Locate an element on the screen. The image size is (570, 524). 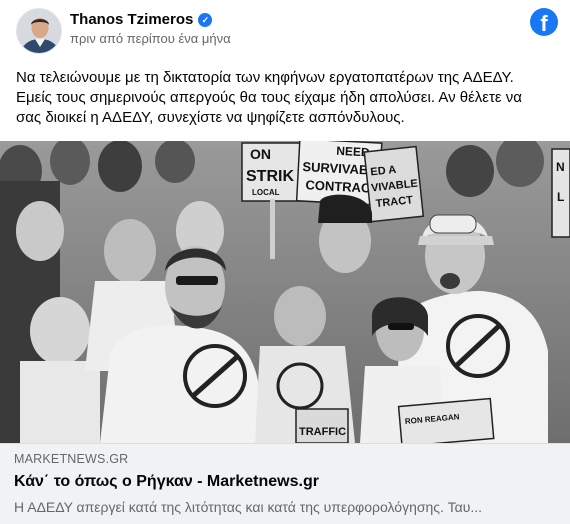
author-name: Thanos Tzimeros is located at coordinates (131, 19).